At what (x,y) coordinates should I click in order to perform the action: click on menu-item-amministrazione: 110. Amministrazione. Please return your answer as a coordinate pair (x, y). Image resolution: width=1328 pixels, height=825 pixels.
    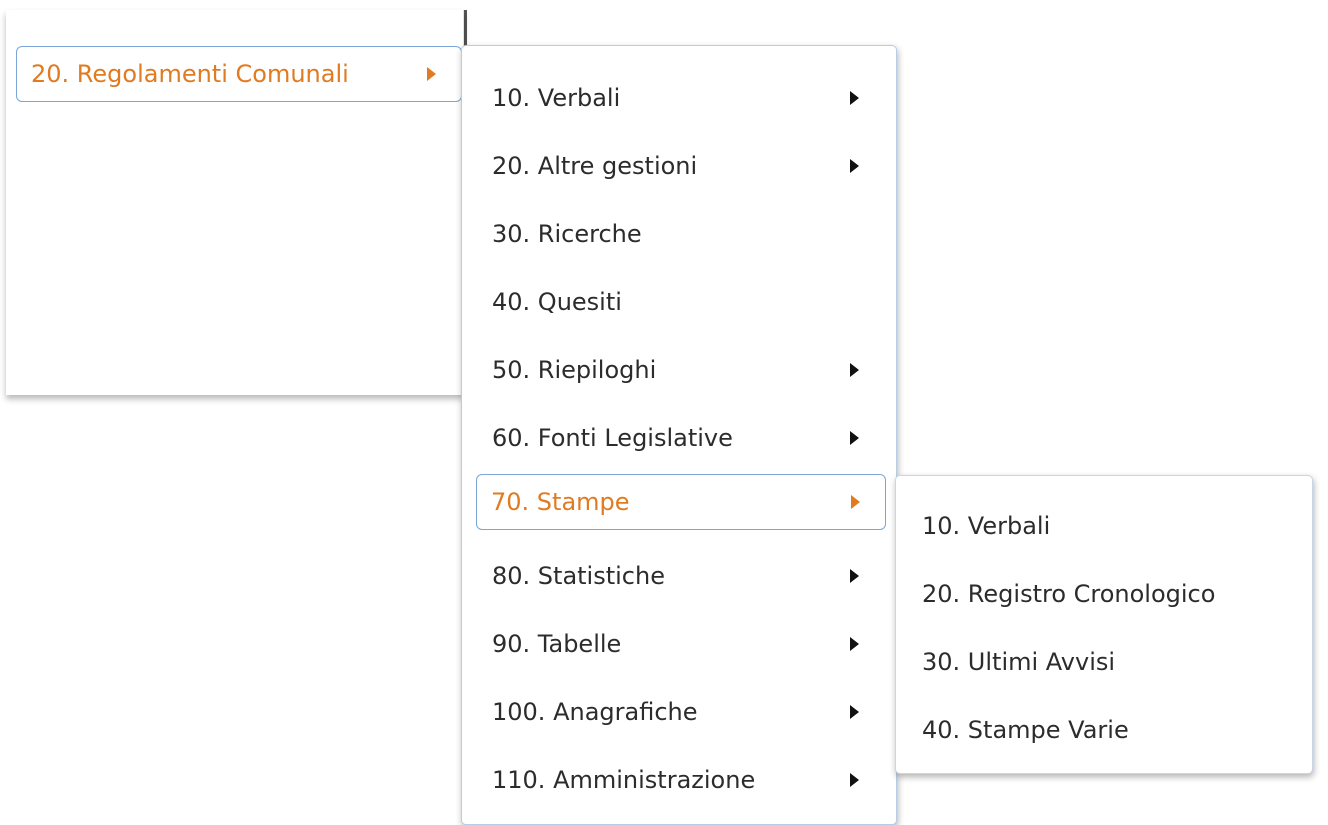
    Looking at the image, I should click on (682, 780).